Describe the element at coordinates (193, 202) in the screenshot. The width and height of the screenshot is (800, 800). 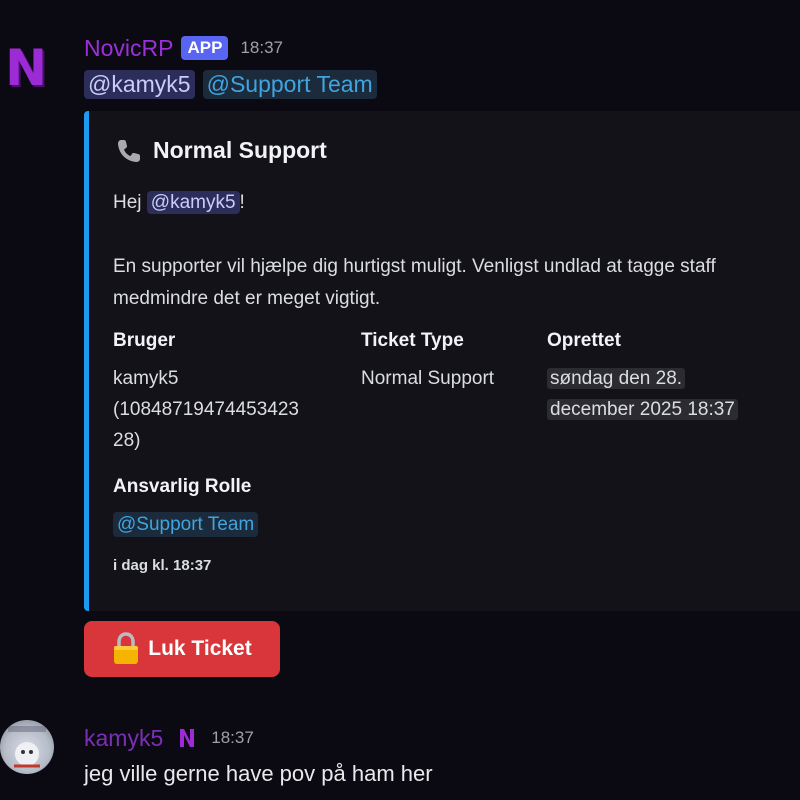
I see `greeting-mention: @kamyk5` at that location.